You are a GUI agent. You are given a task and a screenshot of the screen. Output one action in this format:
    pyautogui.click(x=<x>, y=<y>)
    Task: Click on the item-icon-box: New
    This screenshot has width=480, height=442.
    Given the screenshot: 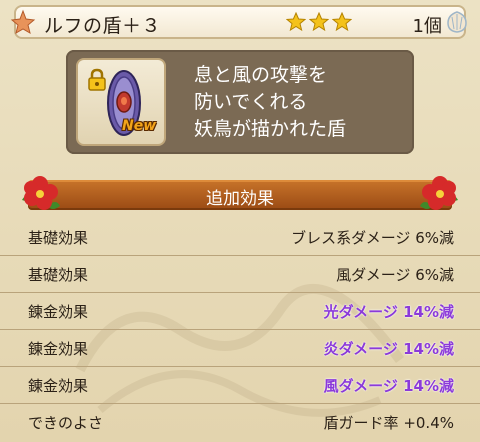 What is the action you would take?
    pyautogui.click(x=121, y=102)
    